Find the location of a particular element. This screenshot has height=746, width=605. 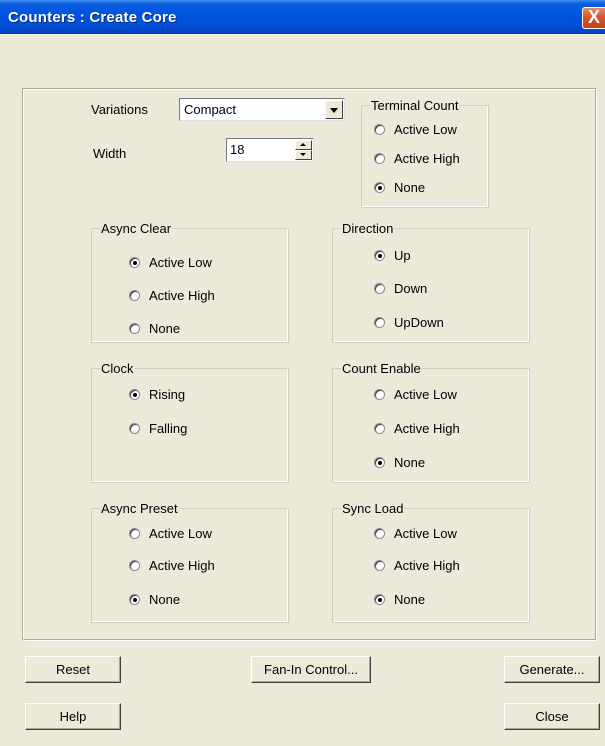

arrow-down-icon is located at coordinates (303, 154).